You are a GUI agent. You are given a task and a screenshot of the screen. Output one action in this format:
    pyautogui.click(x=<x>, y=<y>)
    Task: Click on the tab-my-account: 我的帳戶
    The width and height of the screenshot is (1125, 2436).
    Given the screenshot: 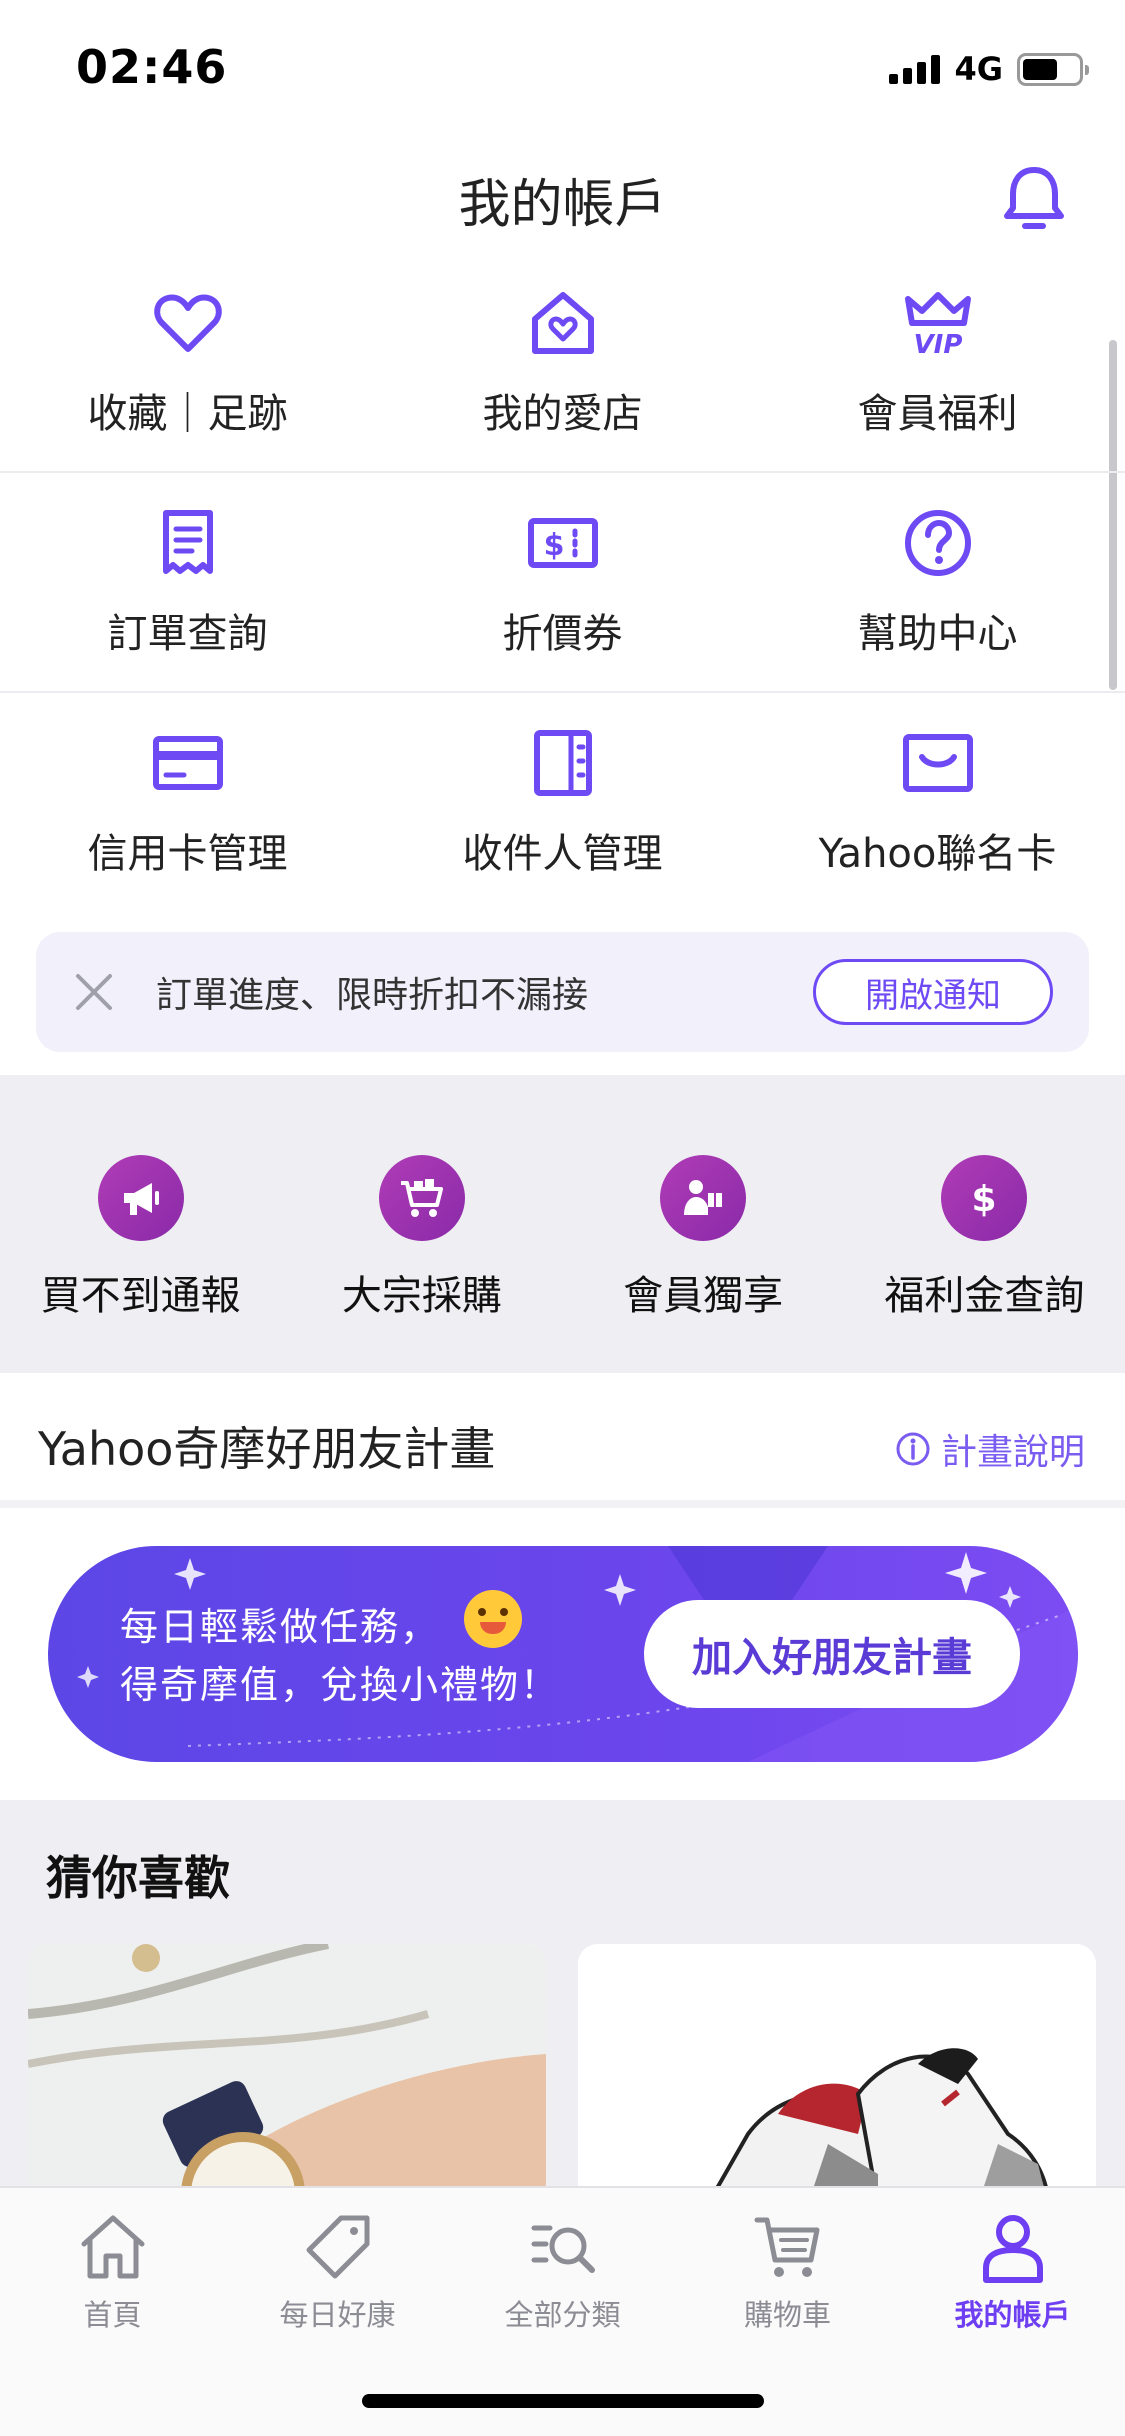 What is the action you would take?
    pyautogui.click(x=1012, y=2312)
    